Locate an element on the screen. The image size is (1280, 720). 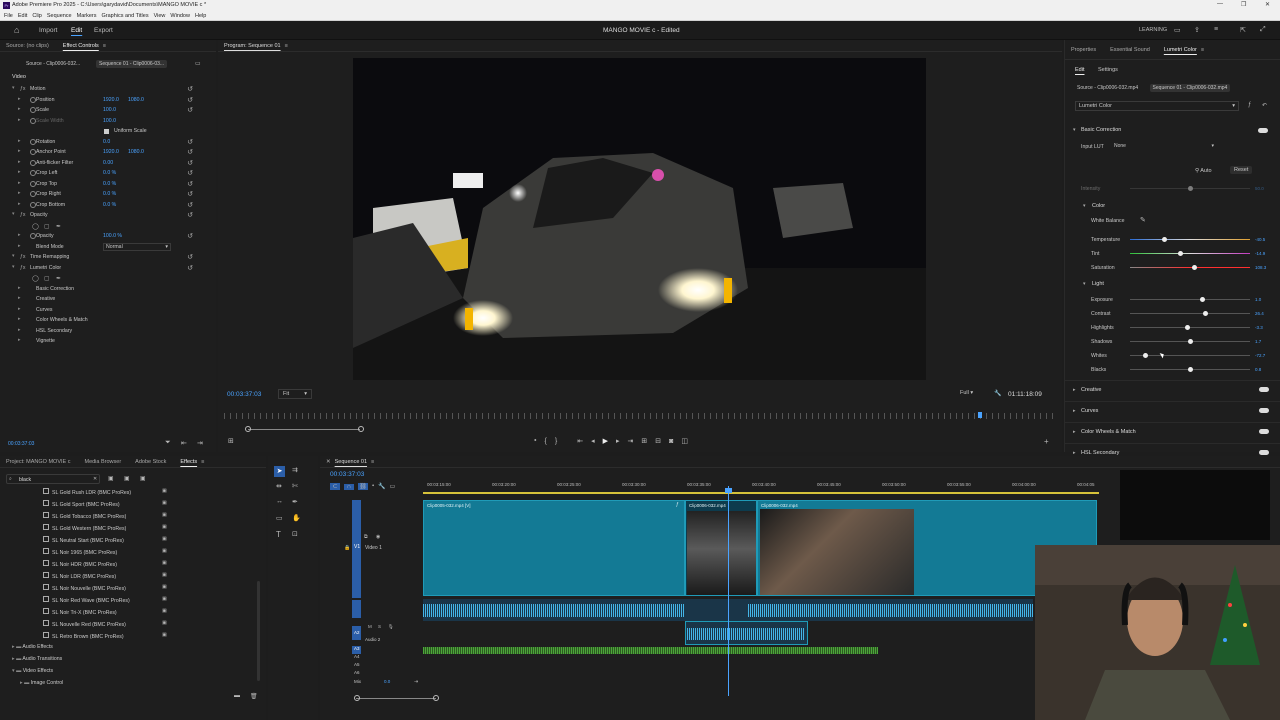
mask-rectangle-icon: ▢ is located at coordinates (47, 278).